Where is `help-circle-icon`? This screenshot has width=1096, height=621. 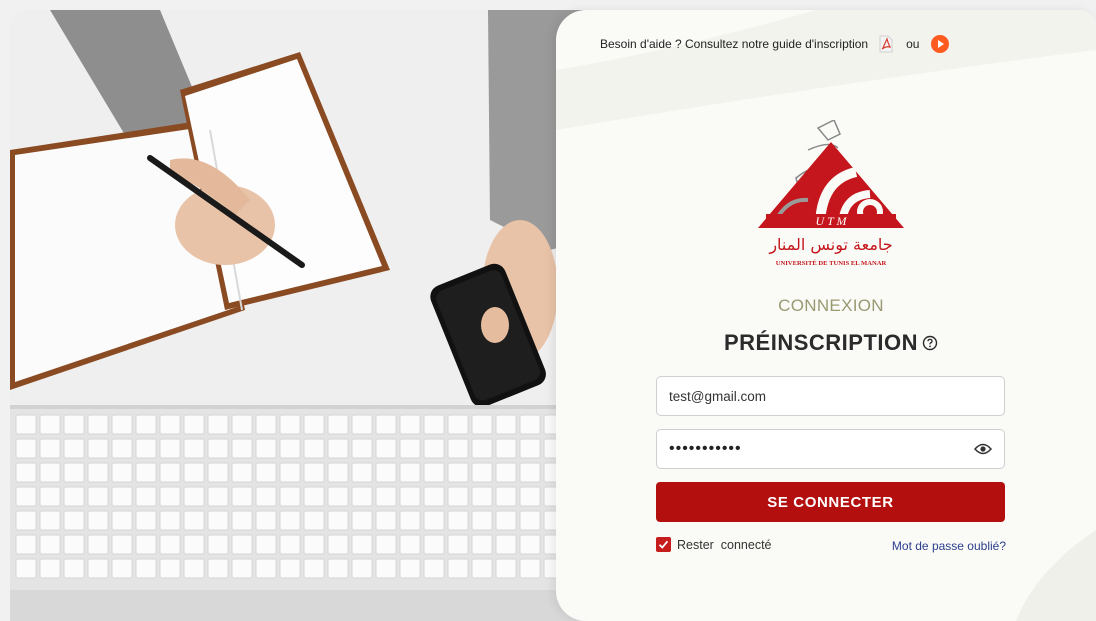
help-circle-icon is located at coordinates (930, 343).